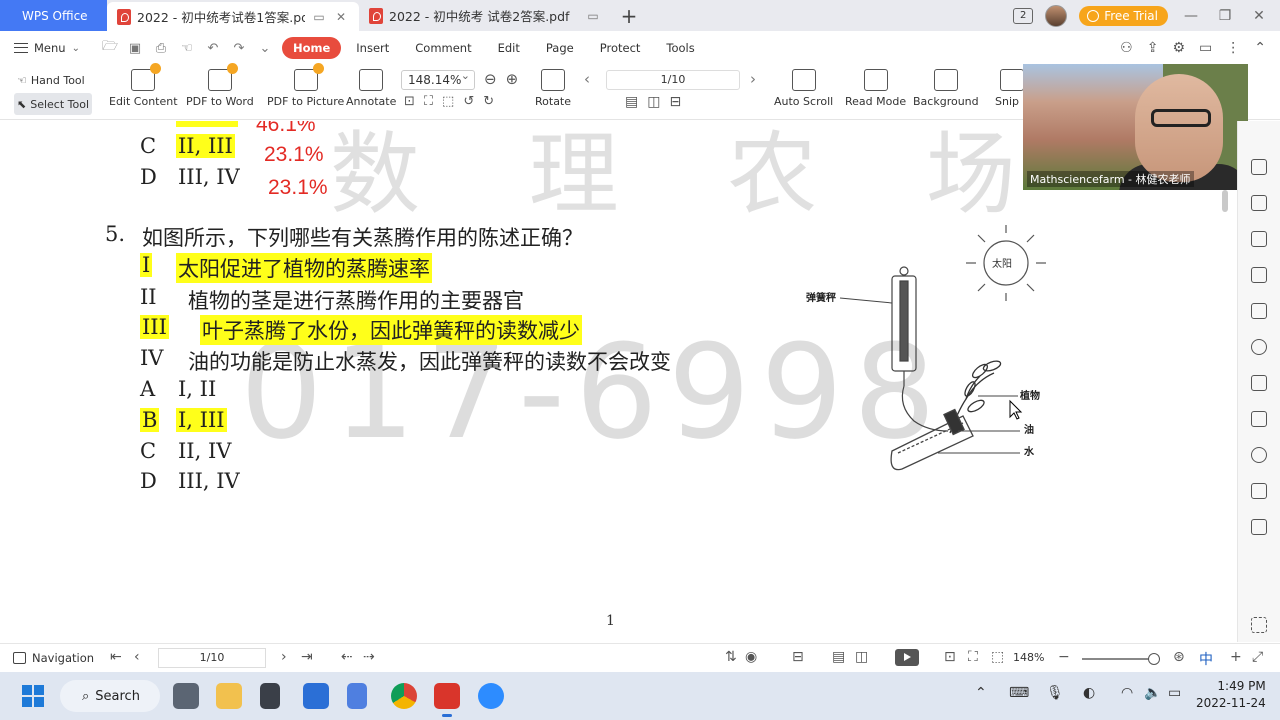  What do you see at coordinates (946, 88) in the screenshot?
I see `background-button: Background` at bounding box center [946, 88].